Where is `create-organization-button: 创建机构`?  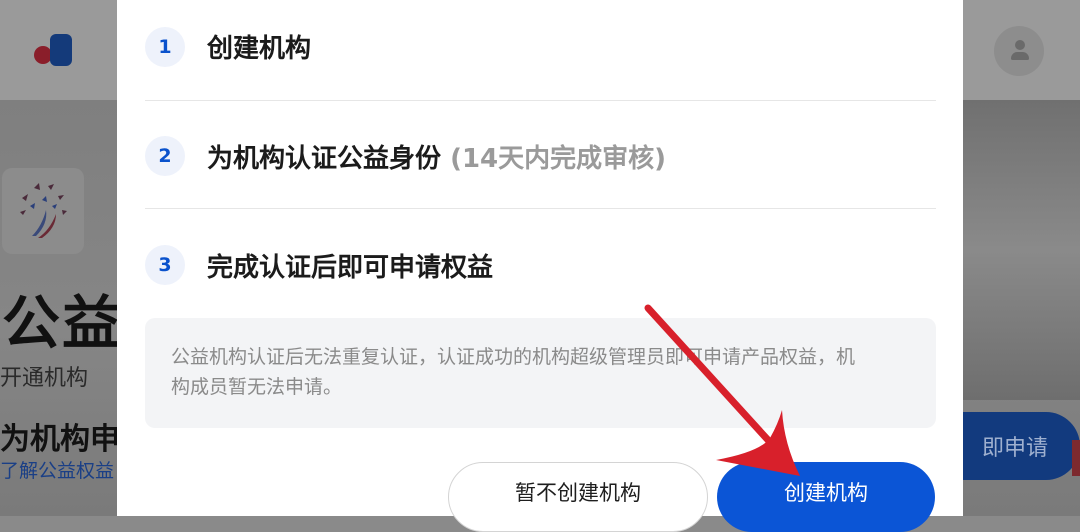
create-organization-button: 创建机构 is located at coordinates (826, 497).